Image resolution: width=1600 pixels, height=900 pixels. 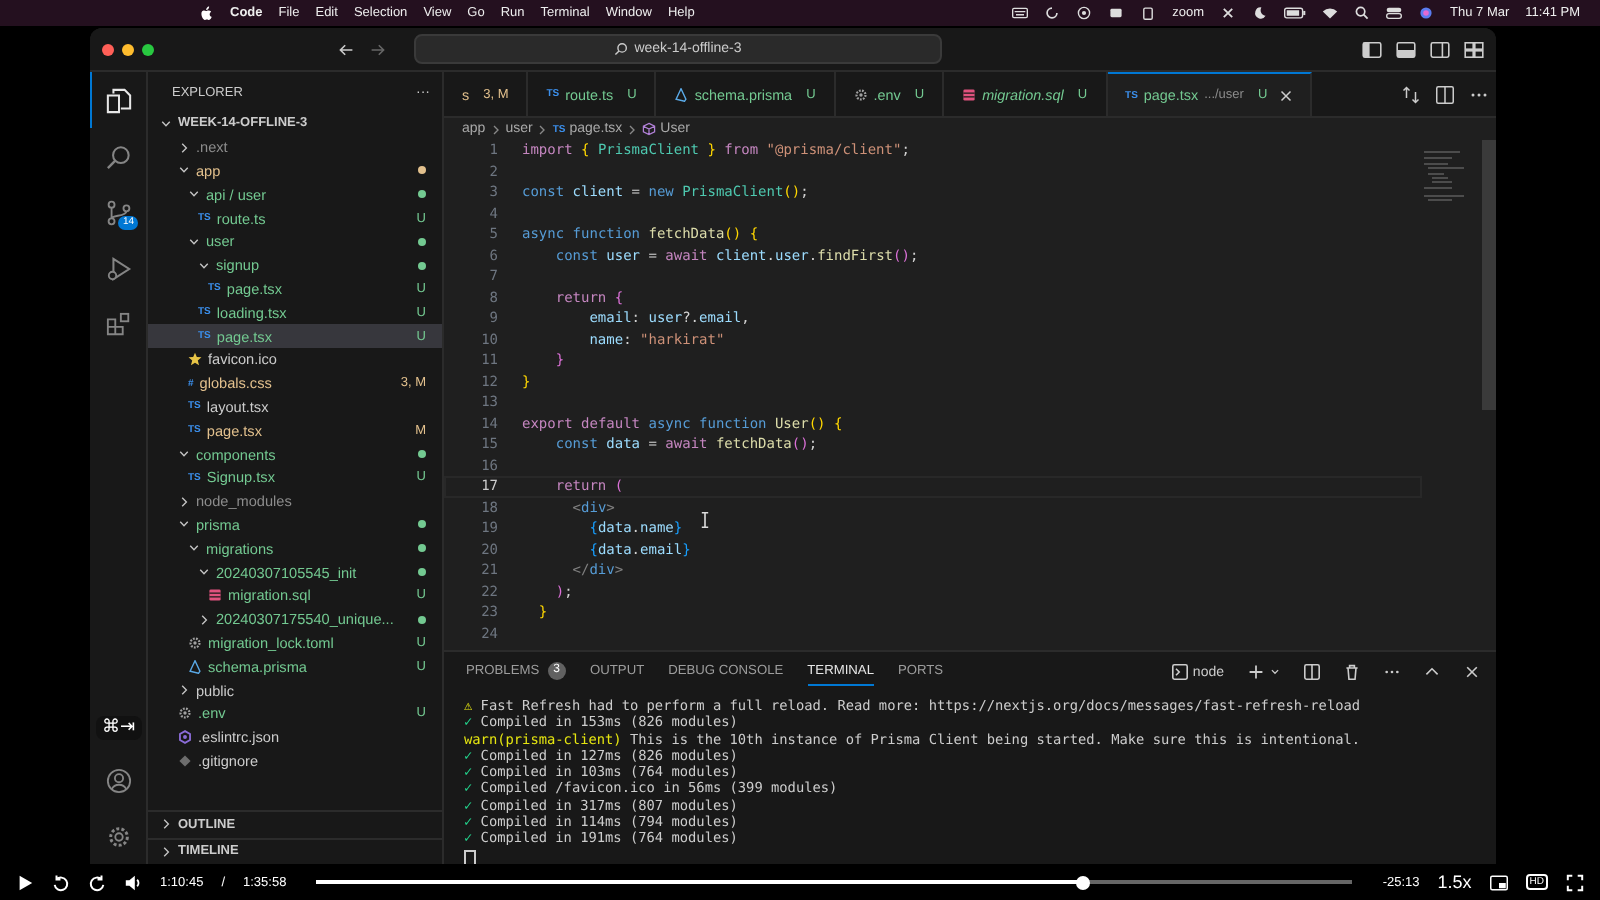 What do you see at coordinates (1454, 882) in the screenshot?
I see `speed-button: 1.5x` at bounding box center [1454, 882].